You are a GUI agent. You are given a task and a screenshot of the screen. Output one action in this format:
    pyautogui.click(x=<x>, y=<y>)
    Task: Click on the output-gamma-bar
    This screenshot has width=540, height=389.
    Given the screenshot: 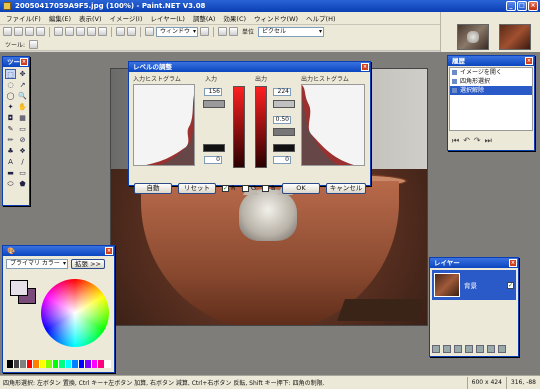 What is the action you would take?
    pyautogui.click(x=284, y=132)
    